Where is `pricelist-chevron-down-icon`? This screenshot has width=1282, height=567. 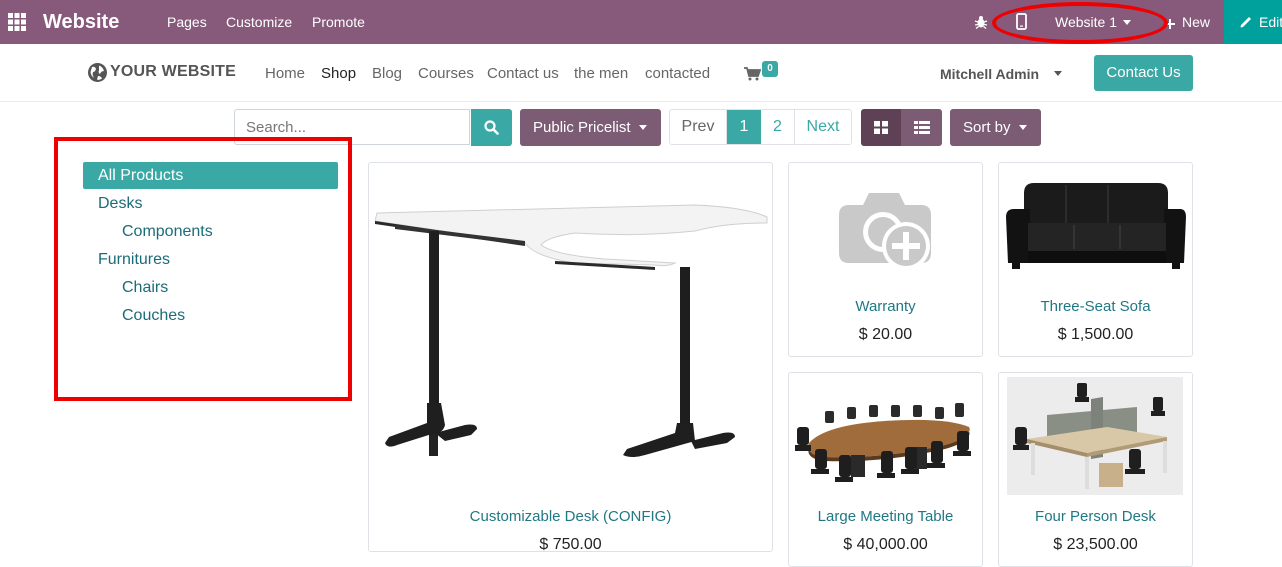 pricelist-chevron-down-icon is located at coordinates (643, 127).